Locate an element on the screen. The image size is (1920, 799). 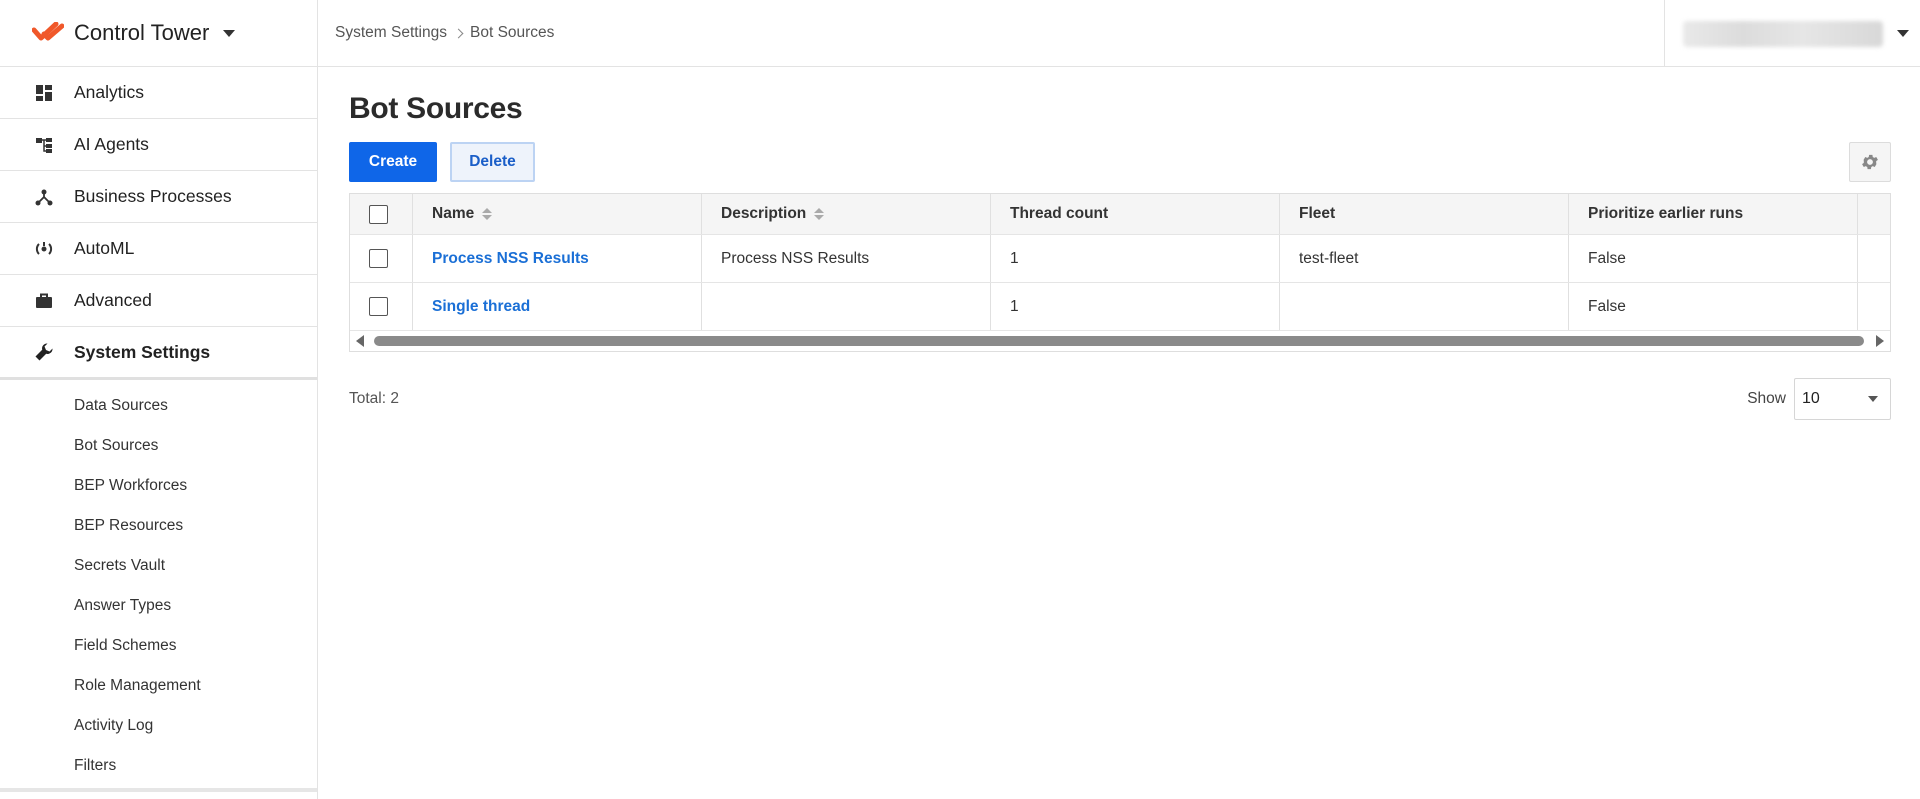
sidebar-divider is located at coordinates (158, 790).